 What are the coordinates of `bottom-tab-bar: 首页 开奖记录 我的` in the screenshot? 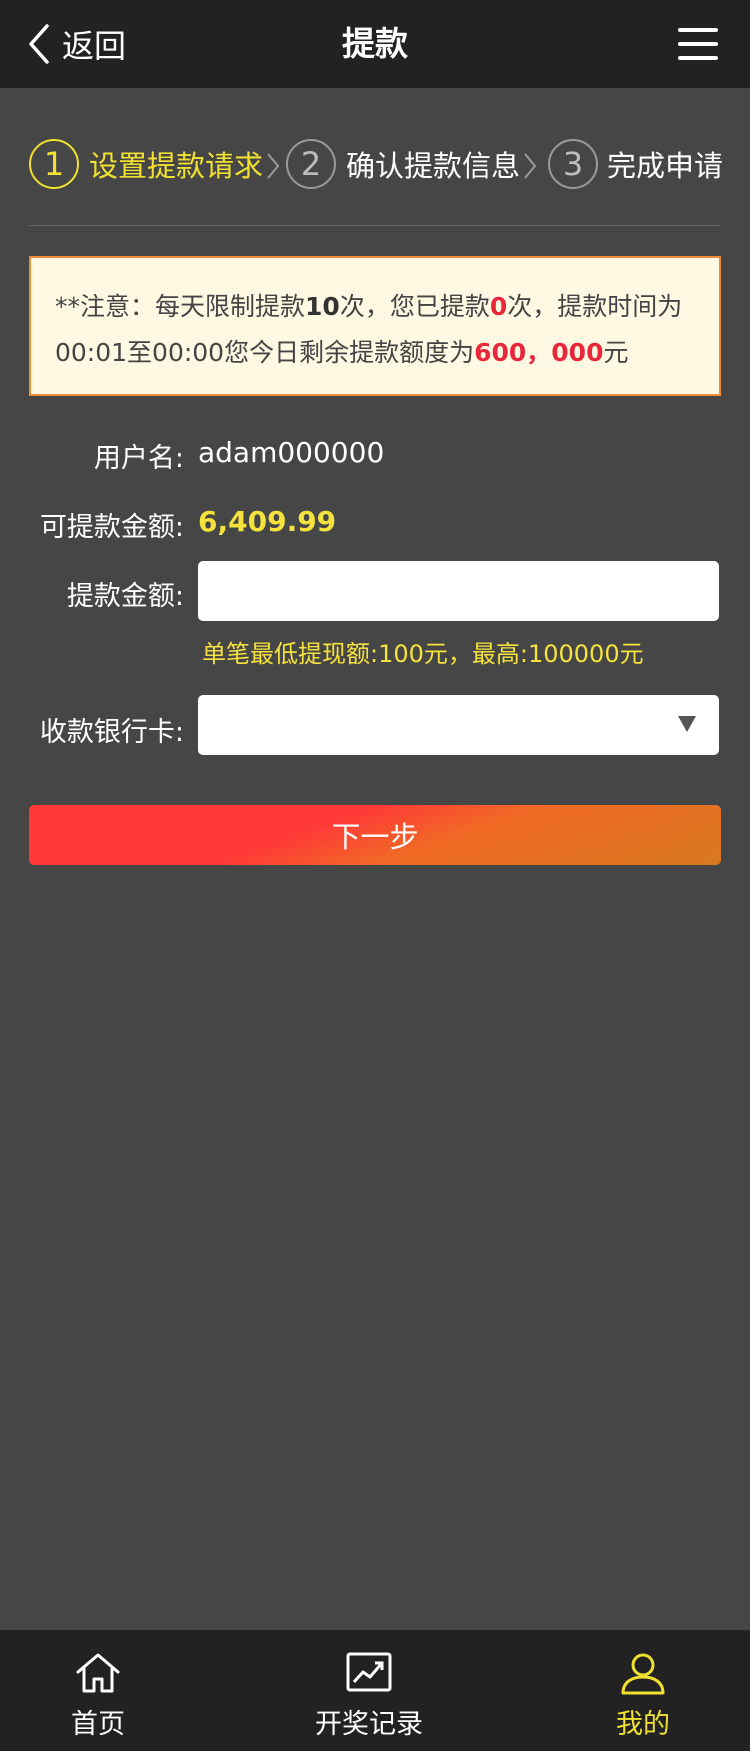 It's located at (375, 1690).